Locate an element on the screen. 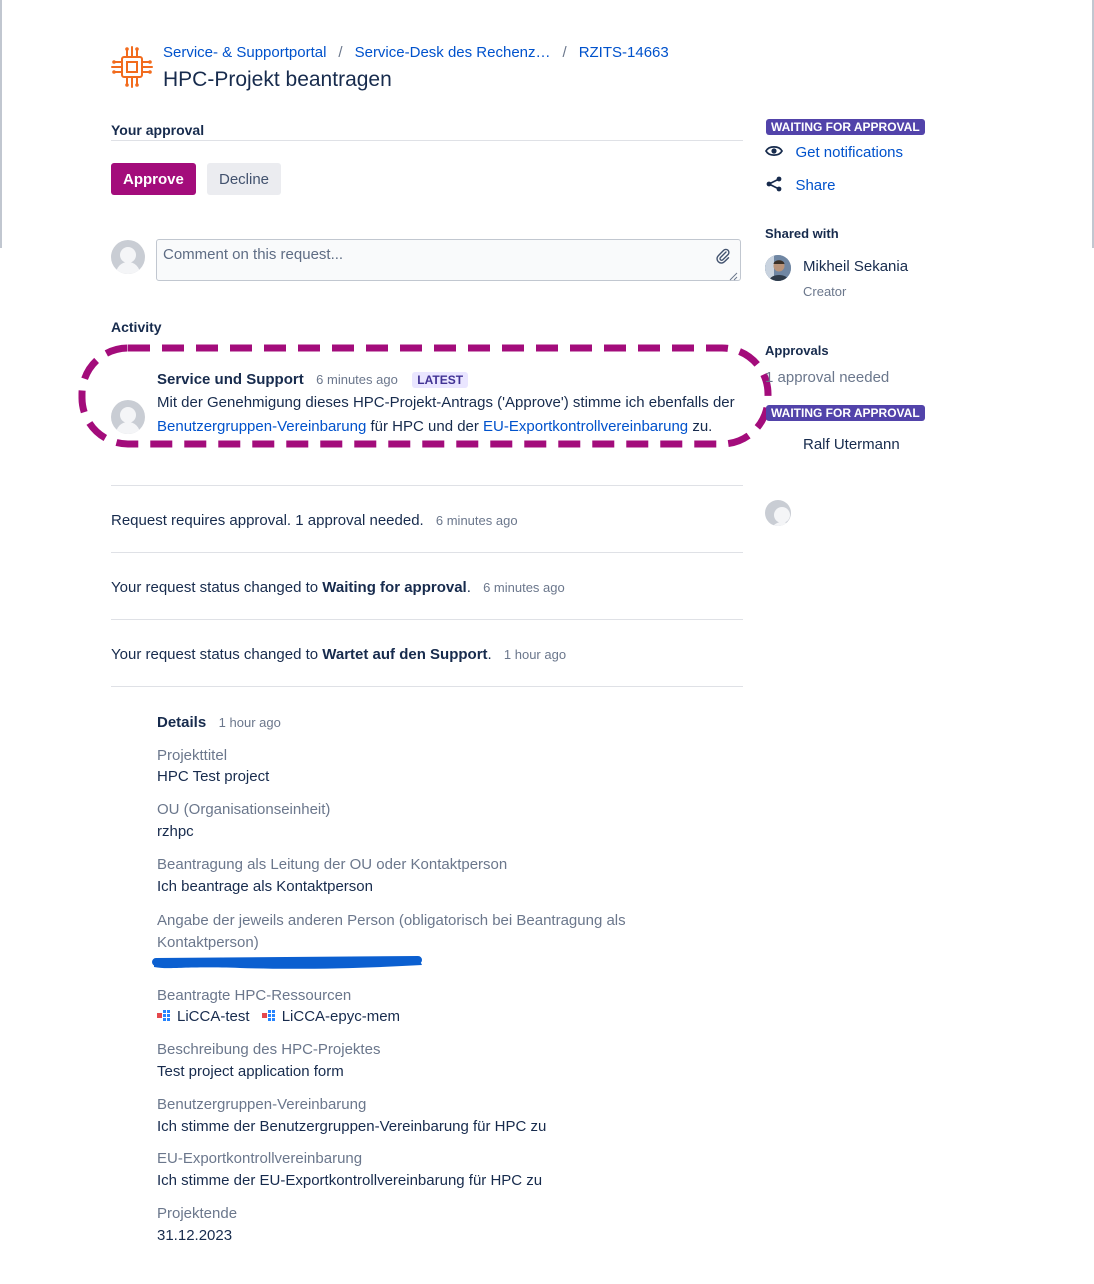 This screenshot has height=1284, width=1094. field-label: Benutzergruppen-Vereinbarung is located at coordinates (262, 1104).